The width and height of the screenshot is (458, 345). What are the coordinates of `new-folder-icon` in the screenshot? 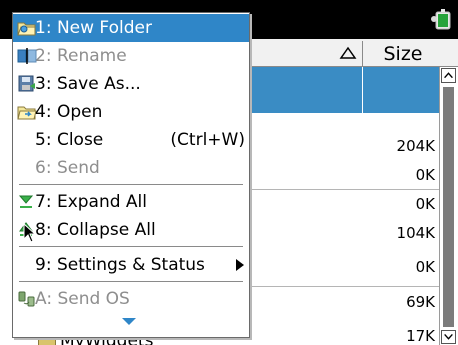 It's located at (26, 29).